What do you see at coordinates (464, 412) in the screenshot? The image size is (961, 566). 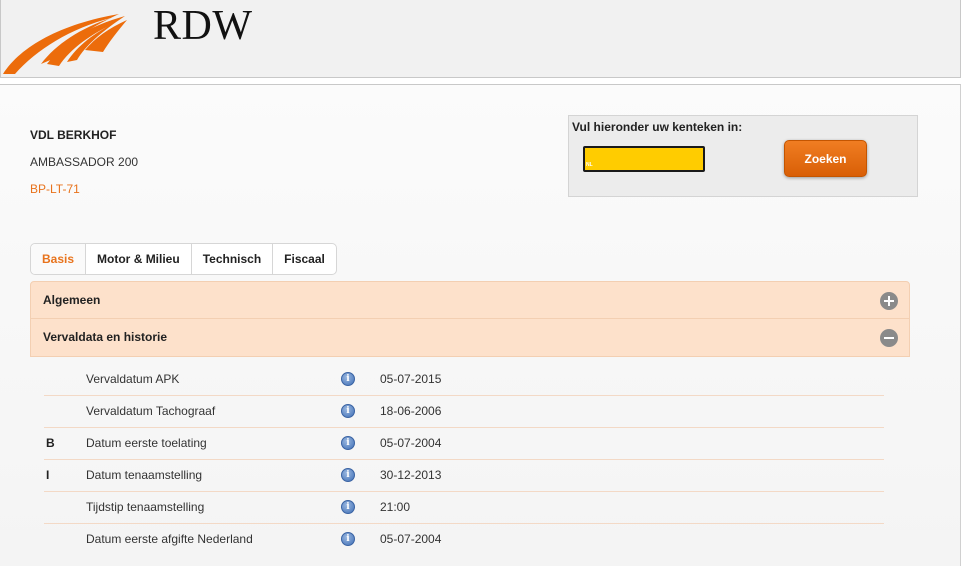 I see `list-item: Vervaldatum Tachograaf i 18-06-2006` at bounding box center [464, 412].